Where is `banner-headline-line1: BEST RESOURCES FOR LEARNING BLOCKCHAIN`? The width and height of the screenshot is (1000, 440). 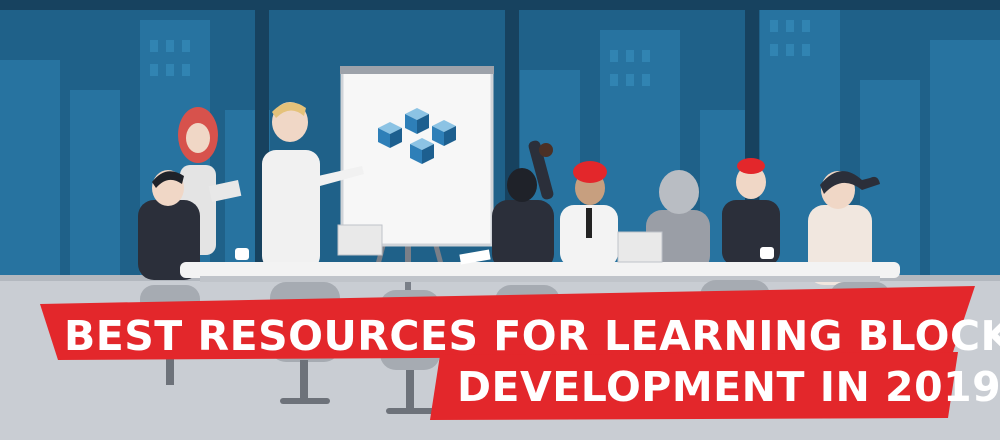 banner-headline-line1: BEST RESOURCES FOR LEARNING BLOCKCHAIN is located at coordinates (532, 336).